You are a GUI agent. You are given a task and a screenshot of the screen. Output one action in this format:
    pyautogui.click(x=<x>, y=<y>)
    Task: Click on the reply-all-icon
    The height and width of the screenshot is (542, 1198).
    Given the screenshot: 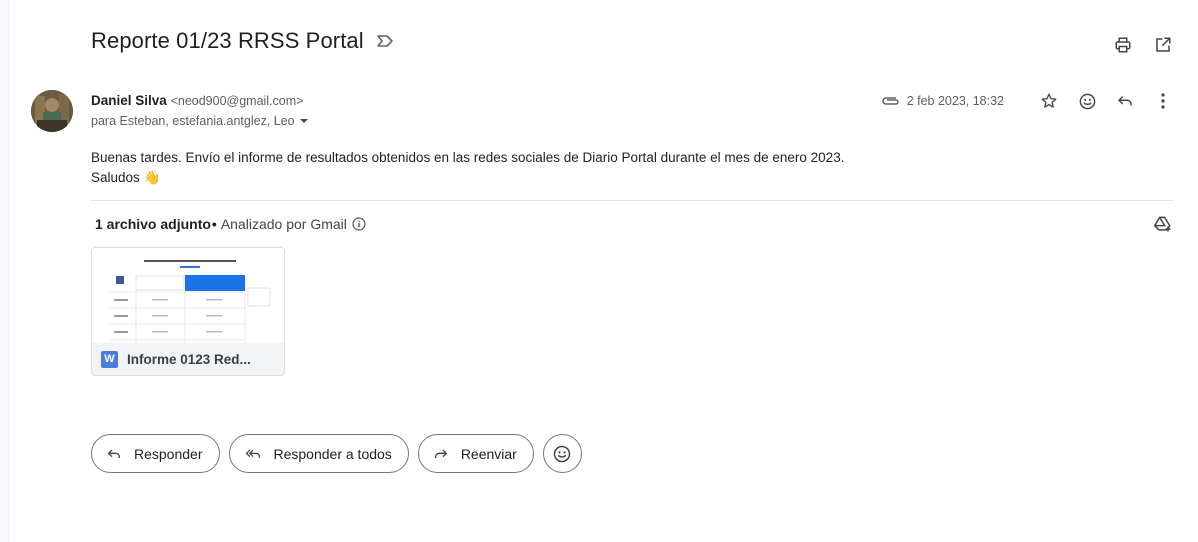 What is the action you would take?
    pyautogui.click(x=252, y=453)
    